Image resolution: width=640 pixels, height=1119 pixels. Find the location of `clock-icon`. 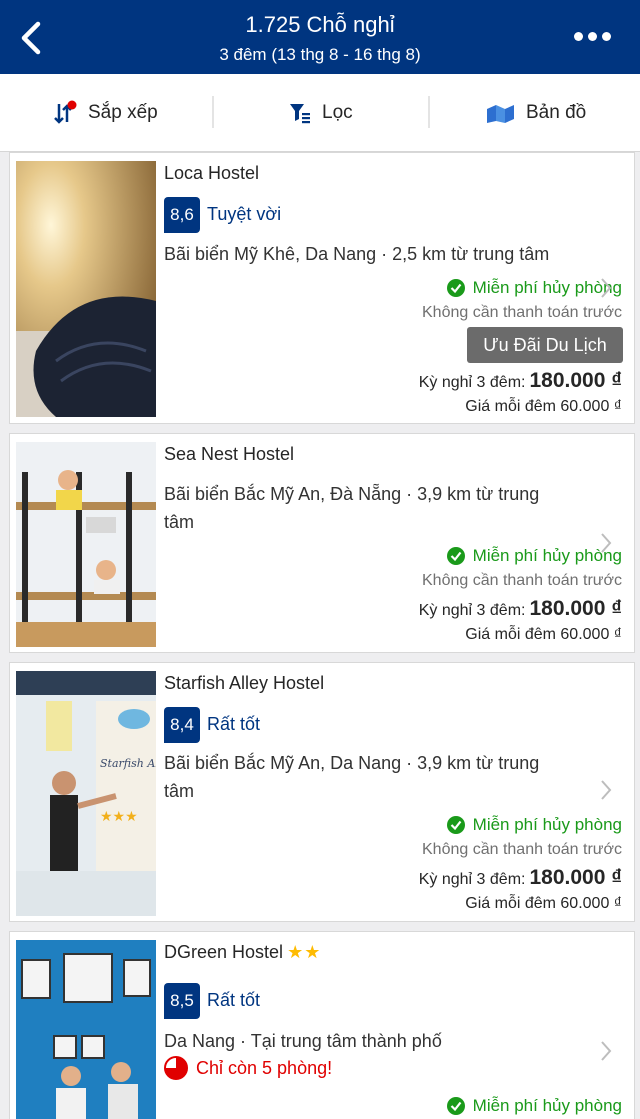

clock-icon is located at coordinates (176, 1068).